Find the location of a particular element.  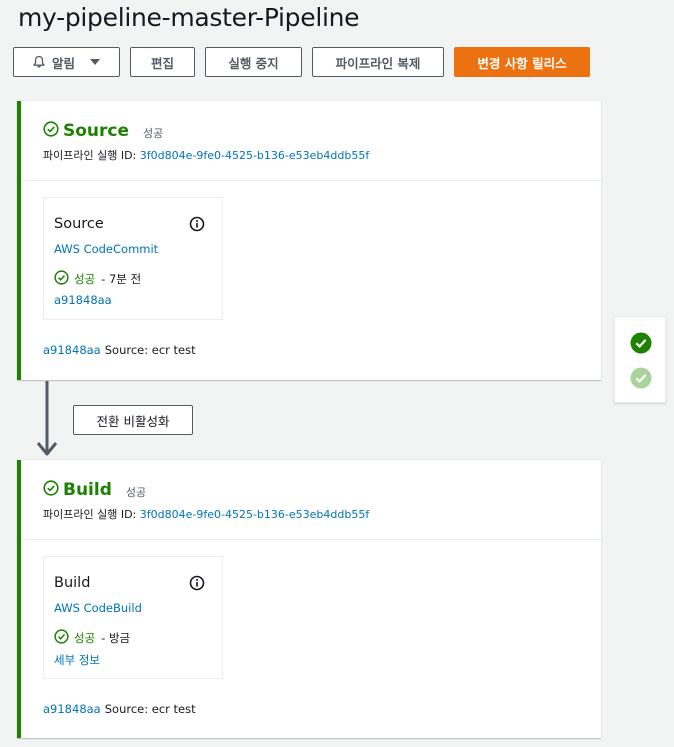

stage-minimap is located at coordinates (640, 359).